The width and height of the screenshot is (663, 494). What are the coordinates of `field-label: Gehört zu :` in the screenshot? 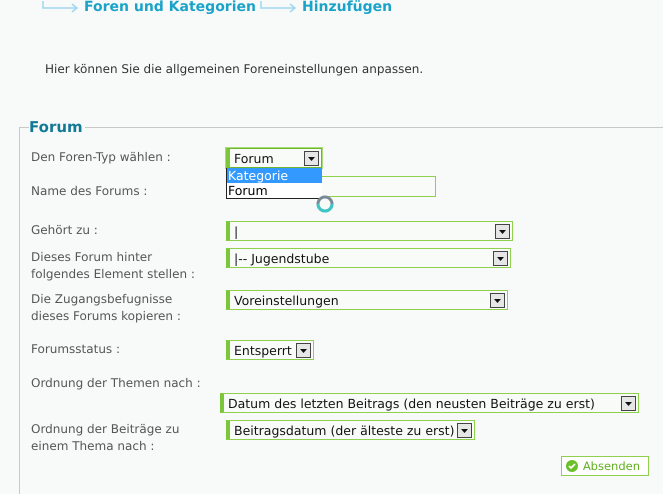 It's located at (65, 230).